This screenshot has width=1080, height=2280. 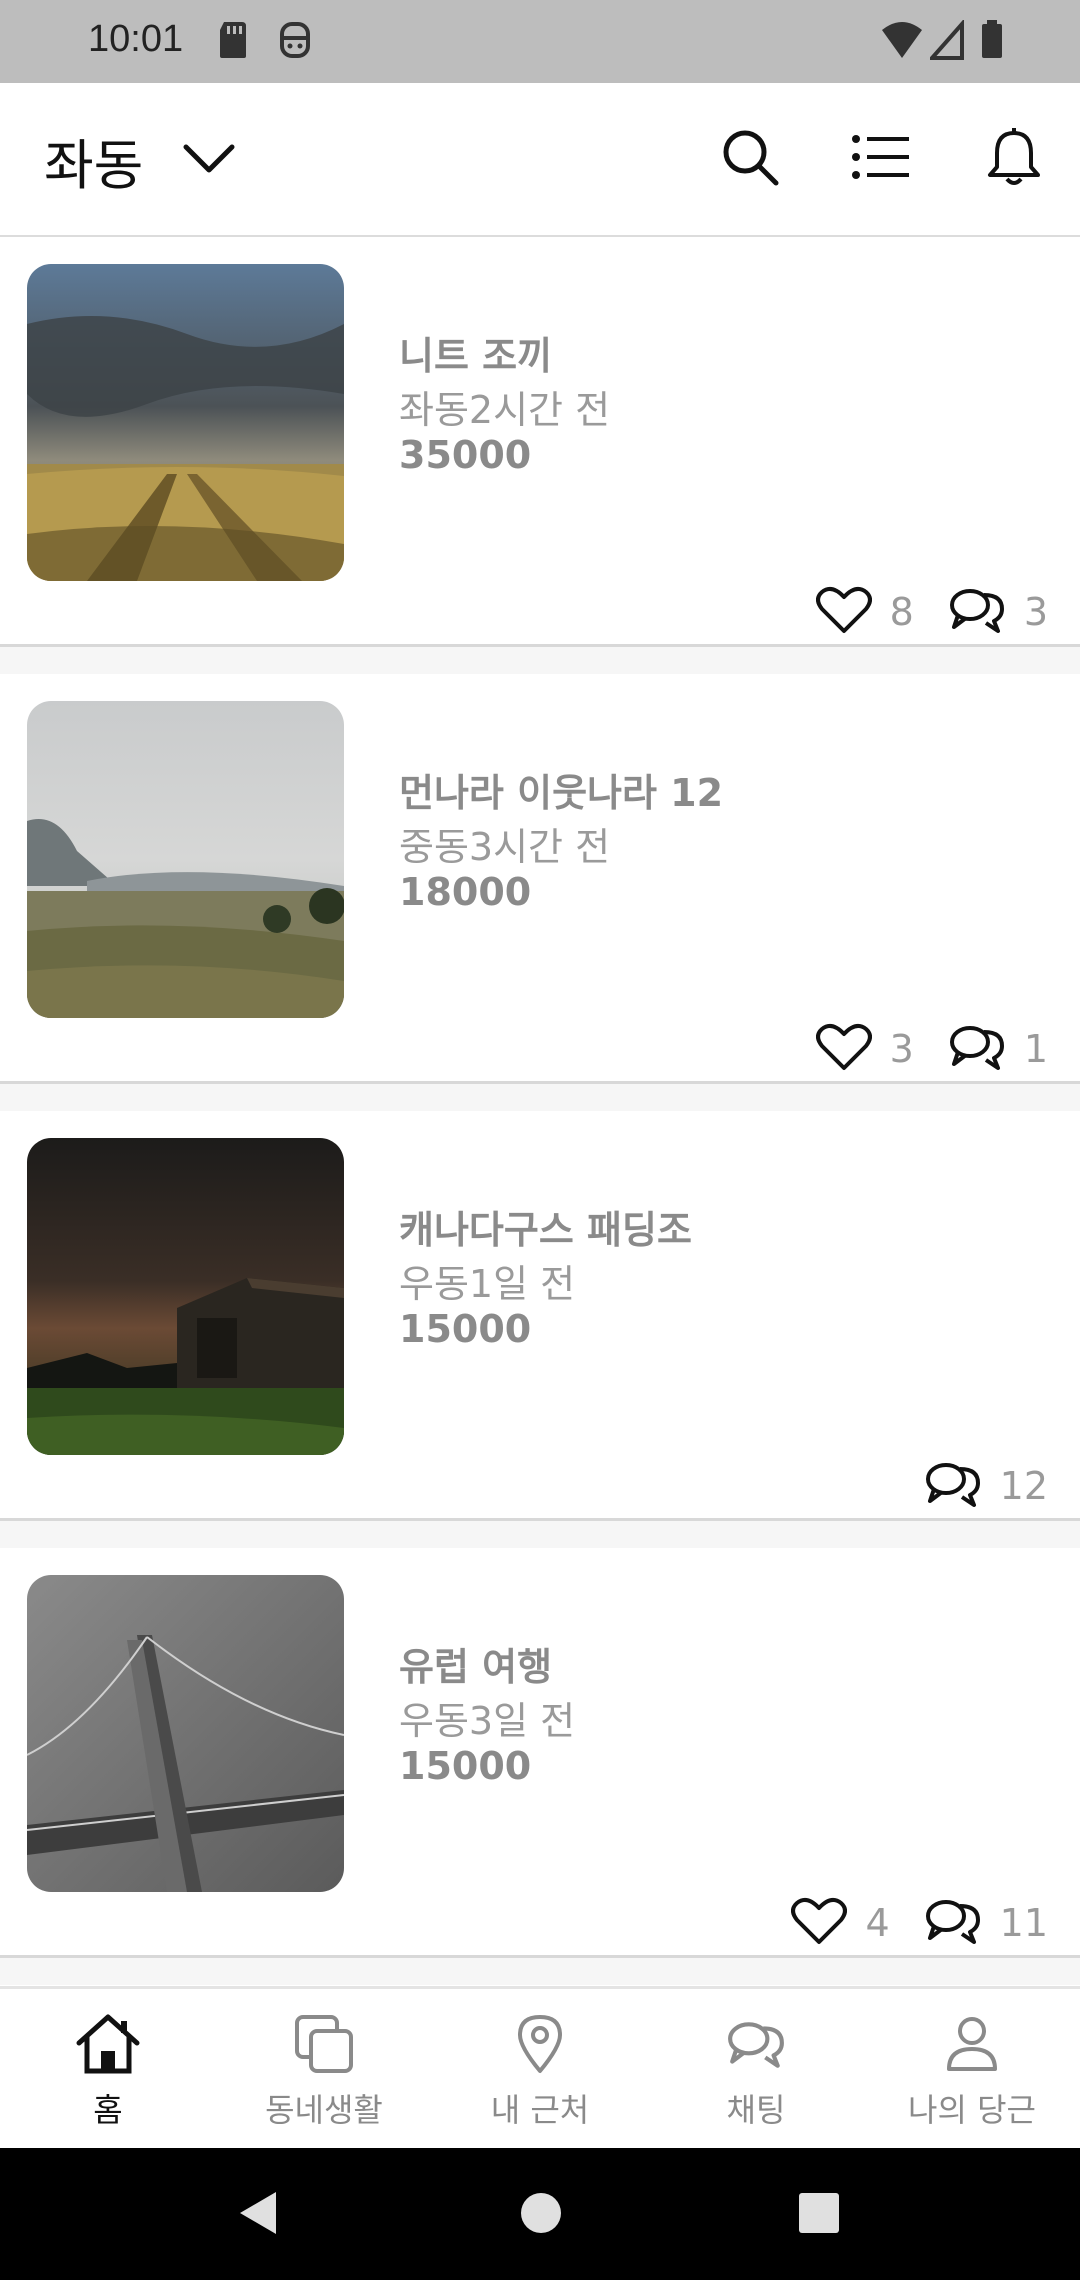 I want to click on listing-title: 니트 조끼, so click(x=476, y=356).